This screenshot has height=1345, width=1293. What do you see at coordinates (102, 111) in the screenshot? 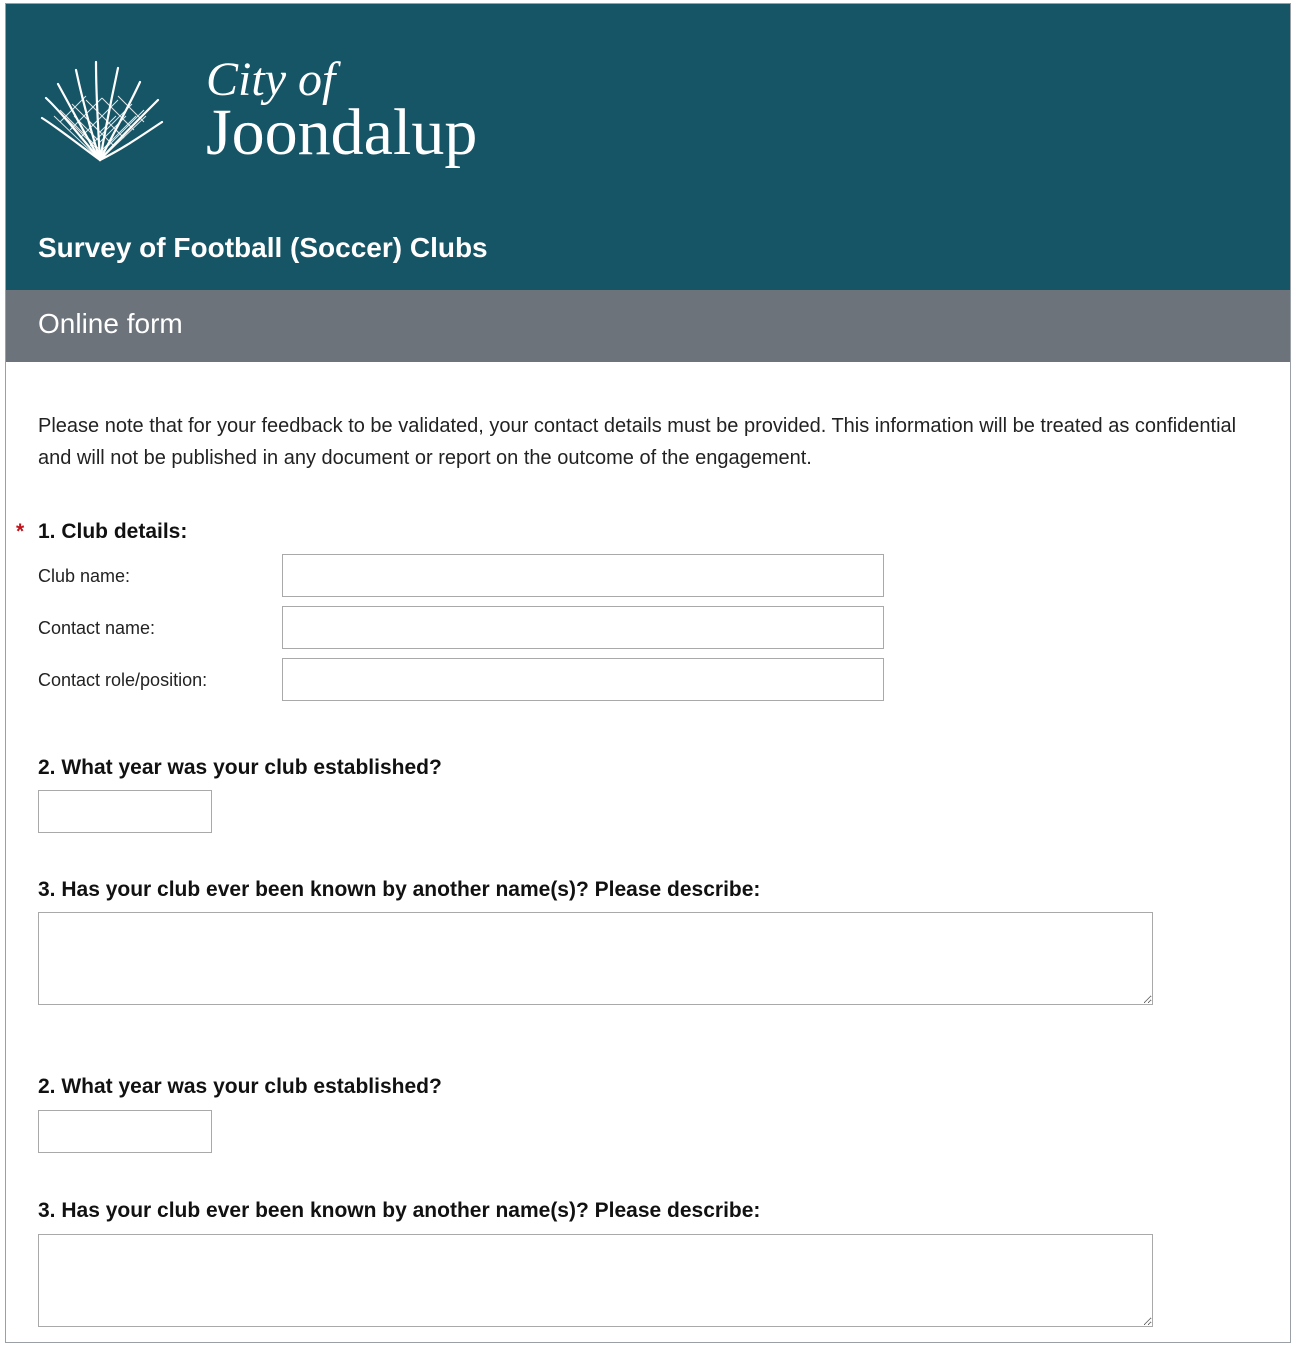
I see `city-of-joondalup-logo-icon` at bounding box center [102, 111].